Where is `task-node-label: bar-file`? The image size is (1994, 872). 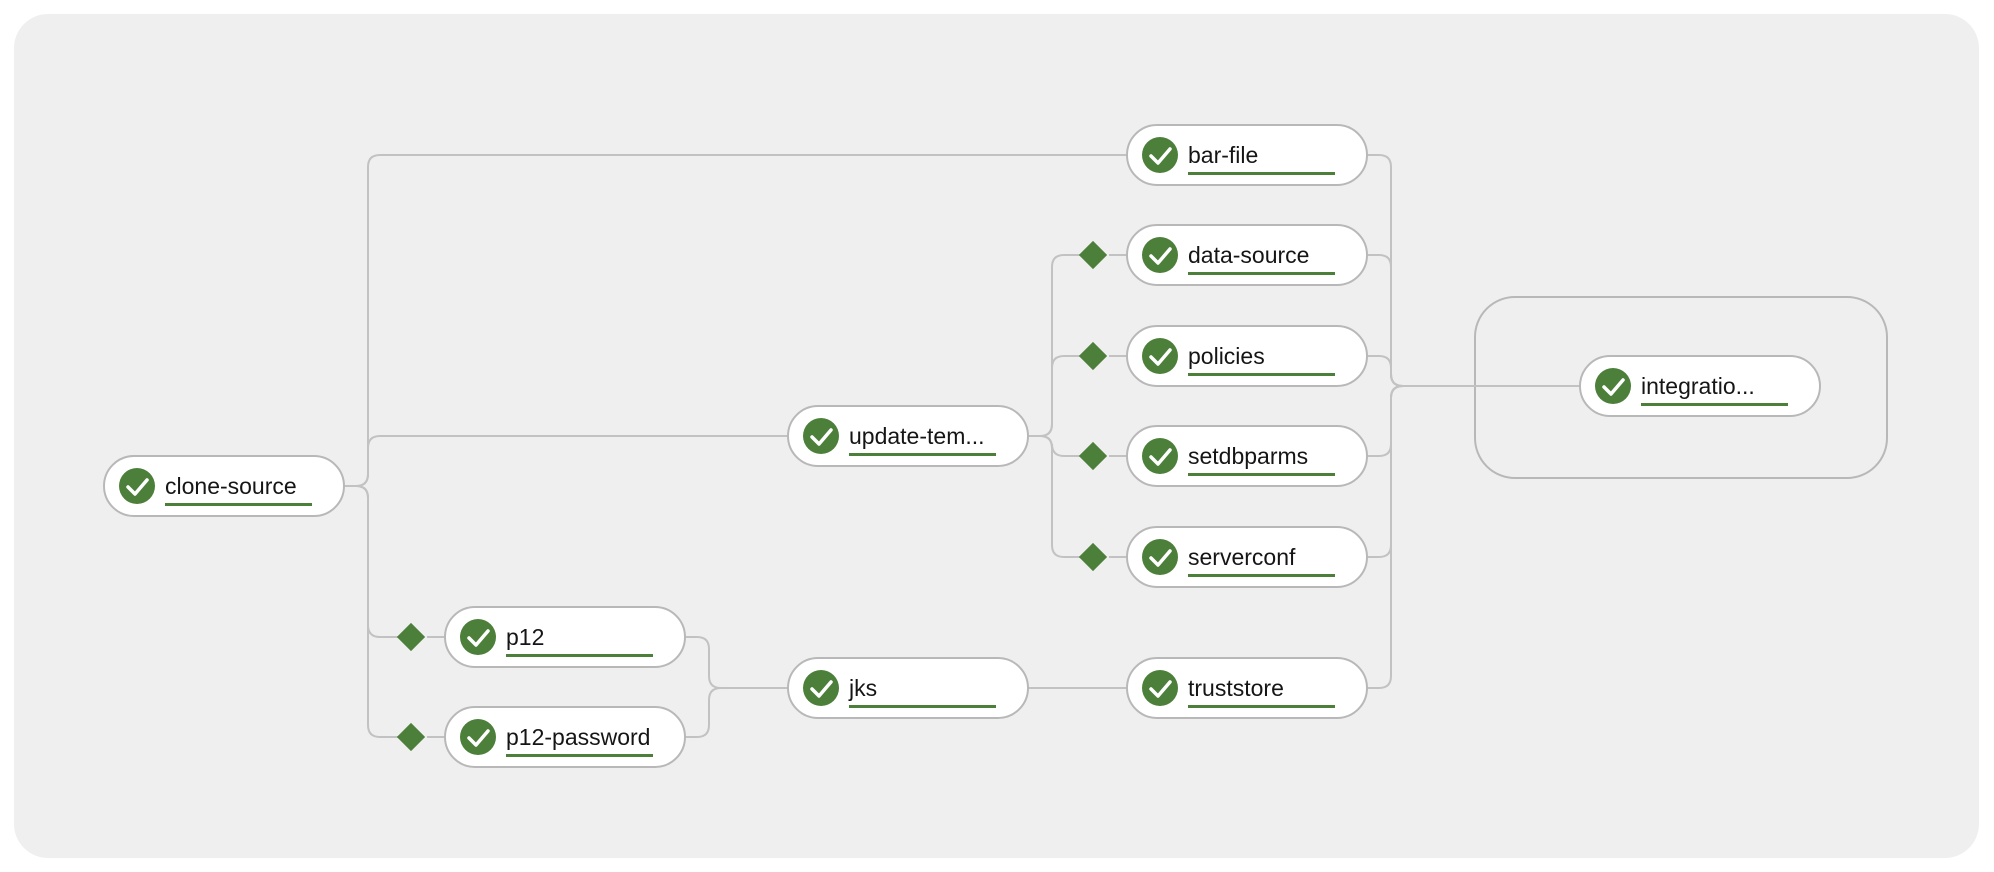
task-node-label: bar-file is located at coordinates (1223, 155).